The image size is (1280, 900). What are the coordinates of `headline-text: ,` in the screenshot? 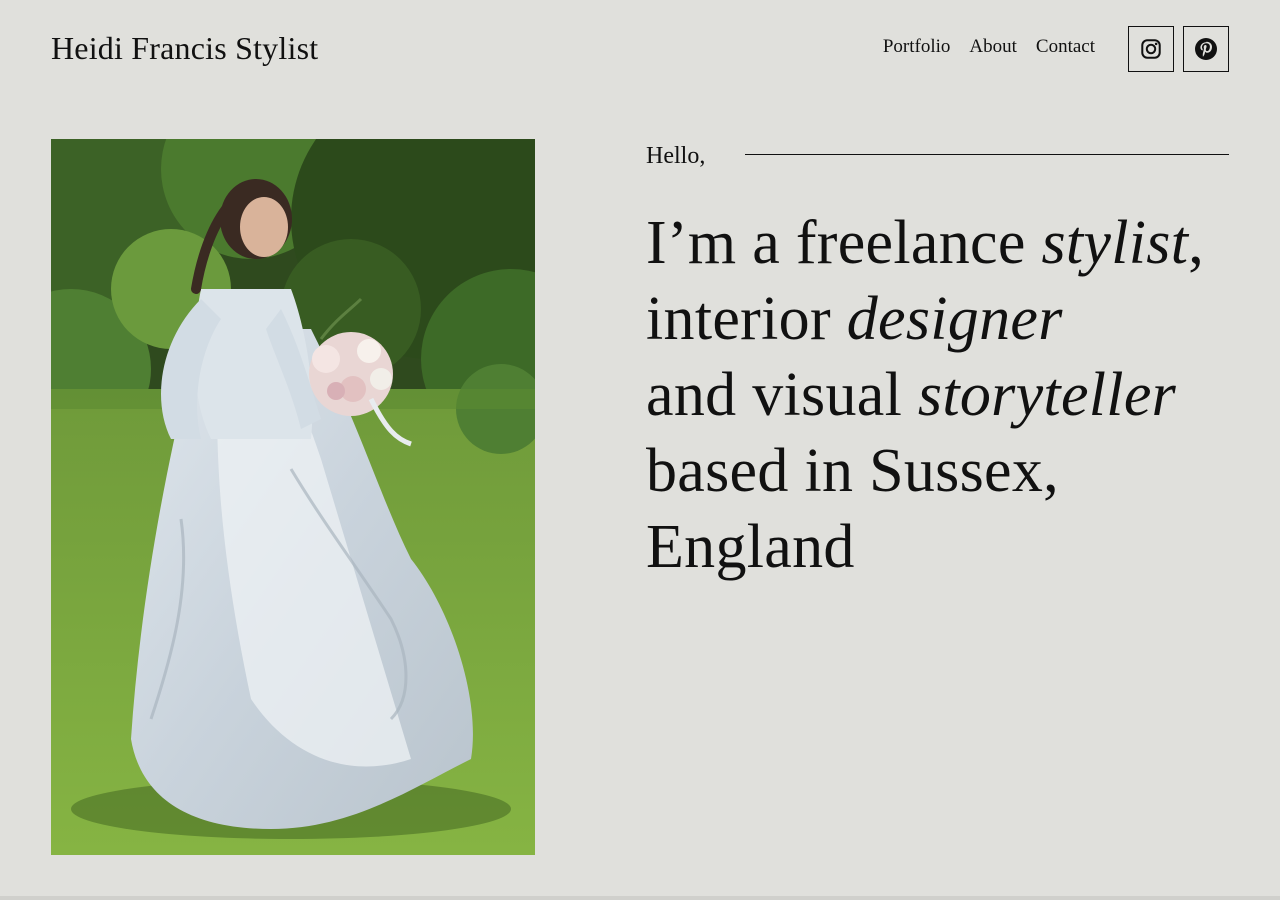 It's located at (1196, 243).